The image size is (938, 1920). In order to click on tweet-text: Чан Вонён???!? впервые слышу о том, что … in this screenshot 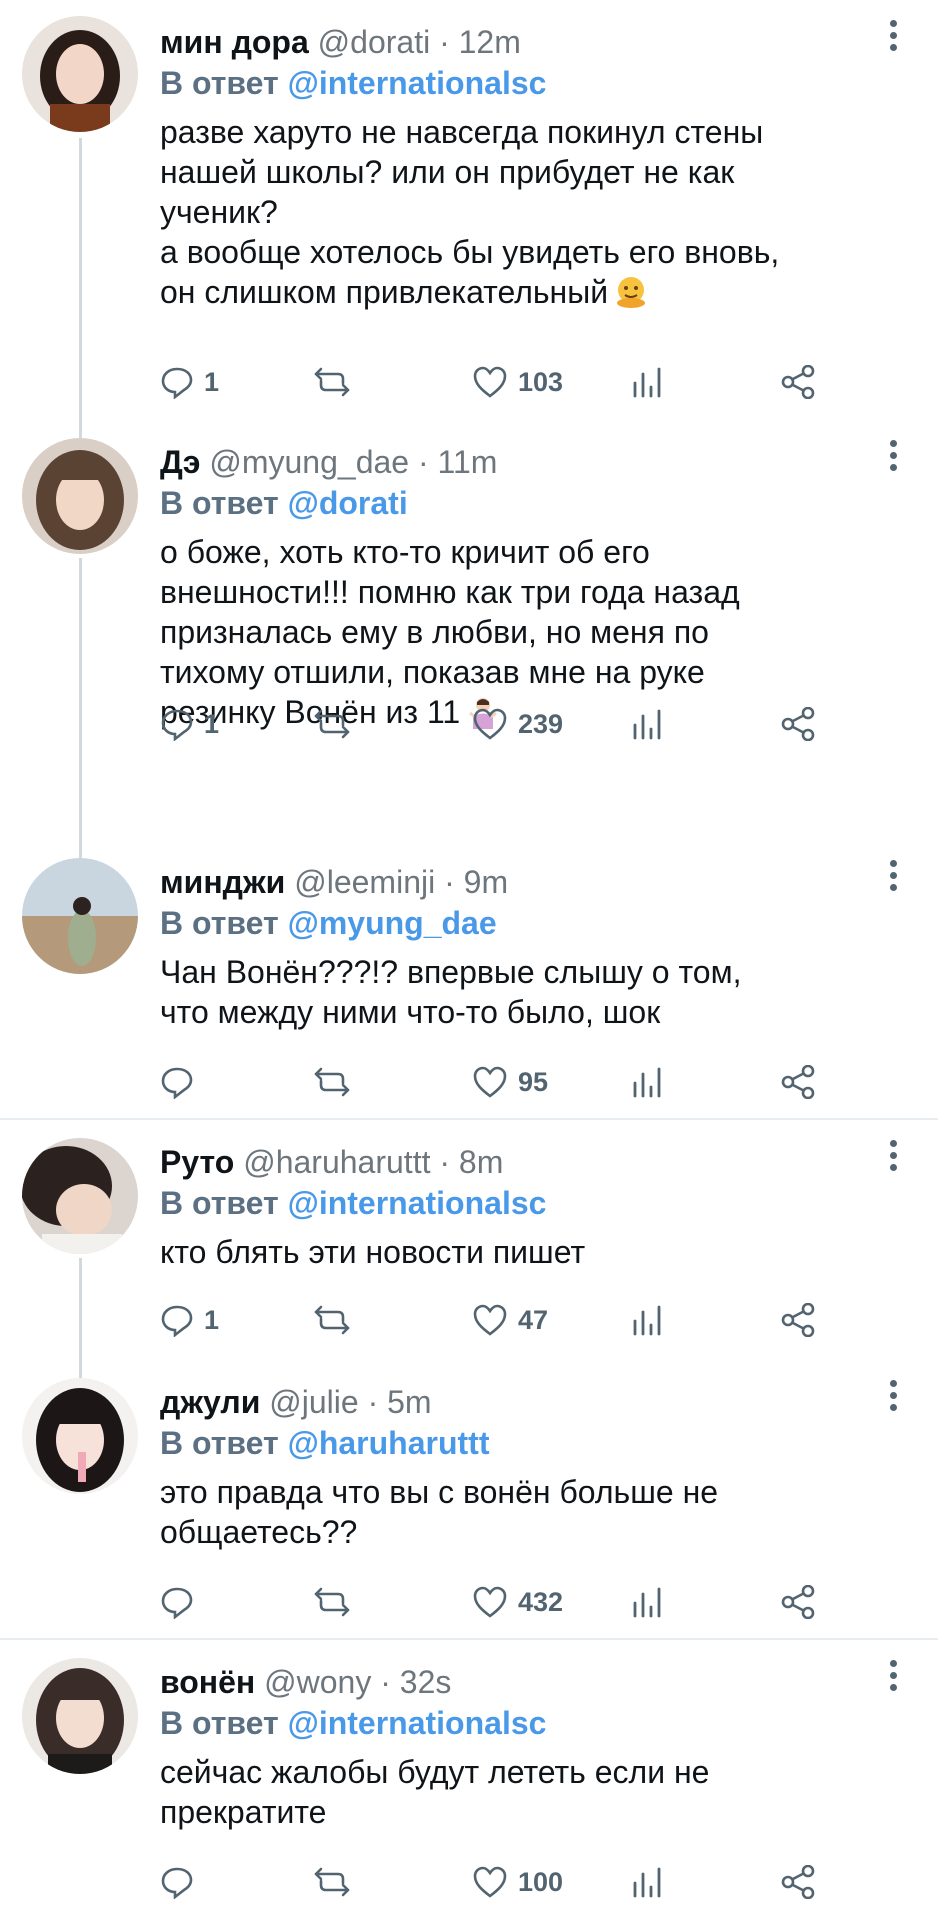, I will do `click(530, 992)`.